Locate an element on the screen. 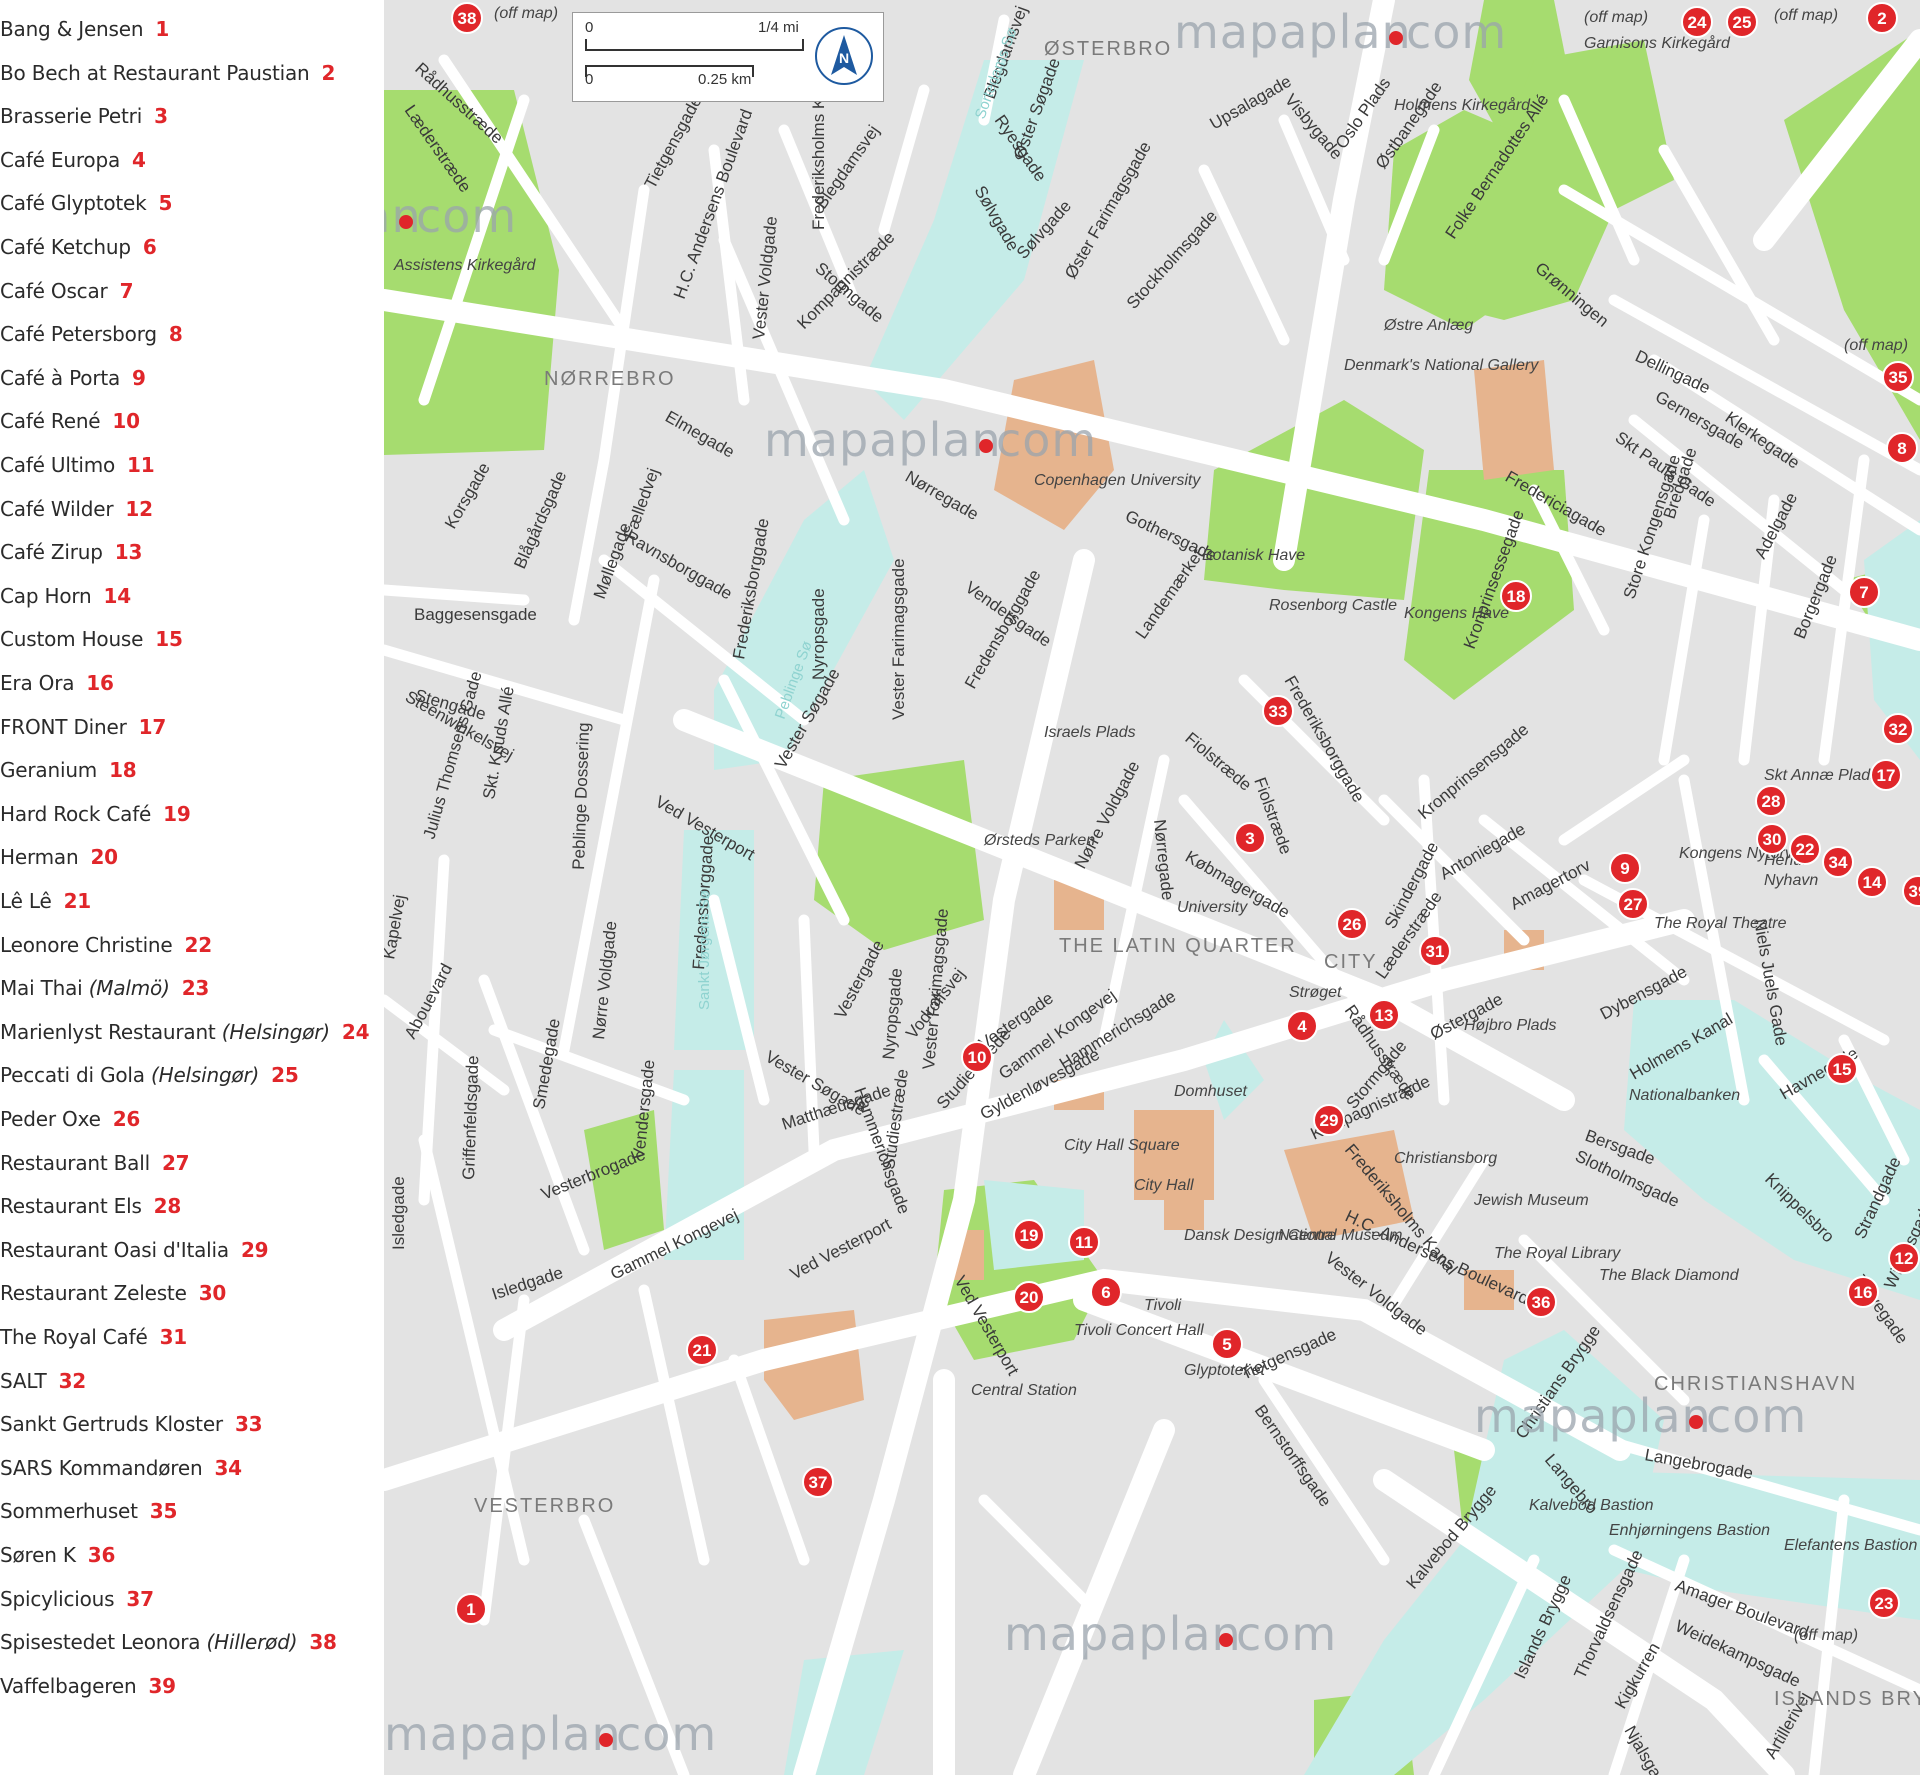  restaurant-marker: 4 is located at coordinates (1302, 1026).